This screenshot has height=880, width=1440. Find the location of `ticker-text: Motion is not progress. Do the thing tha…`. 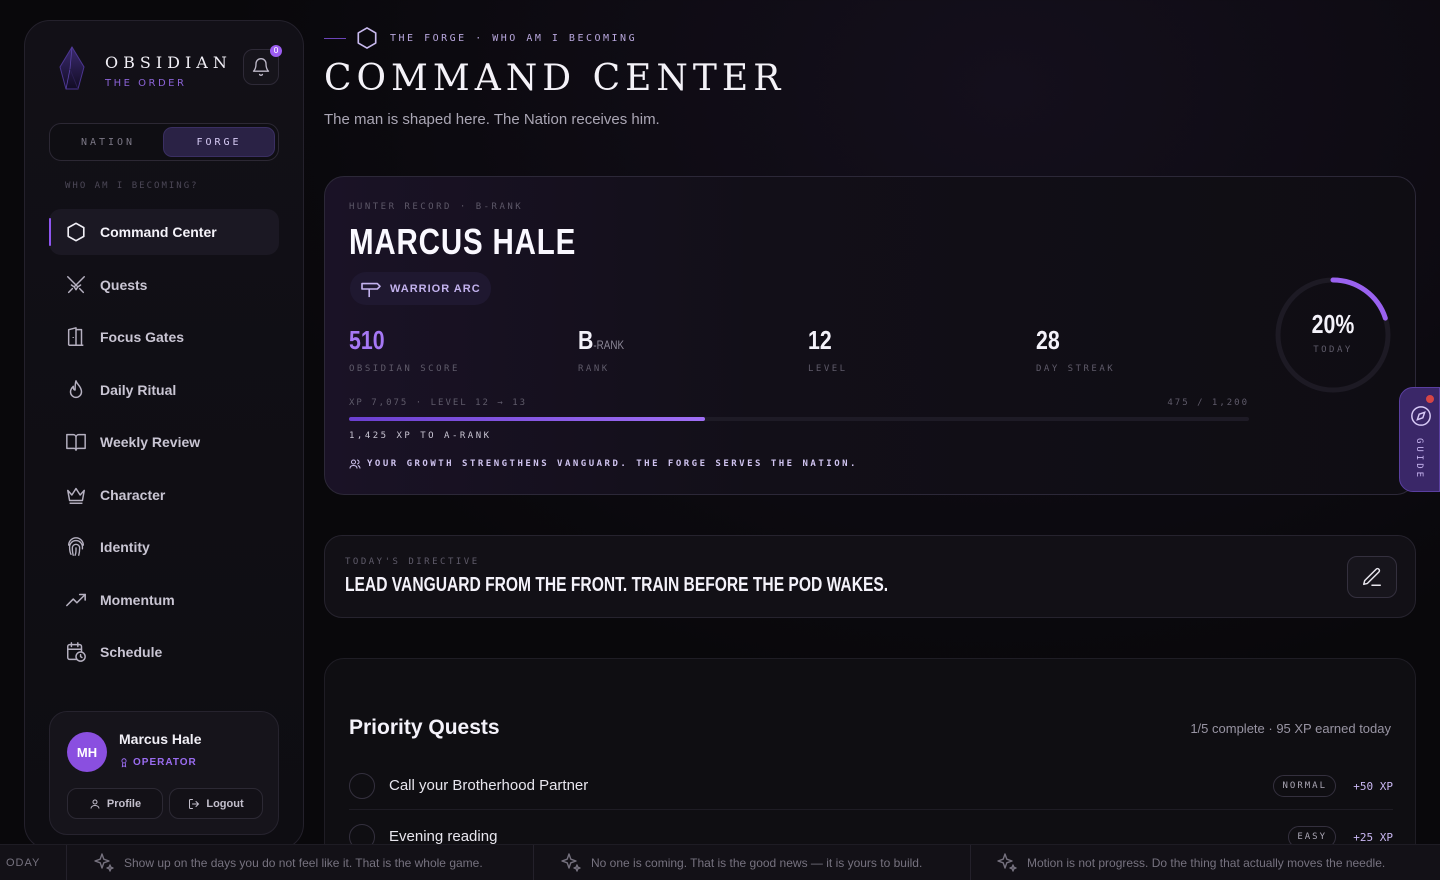

ticker-text: Motion is not progress. Do the thing tha… is located at coordinates (1206, 863).